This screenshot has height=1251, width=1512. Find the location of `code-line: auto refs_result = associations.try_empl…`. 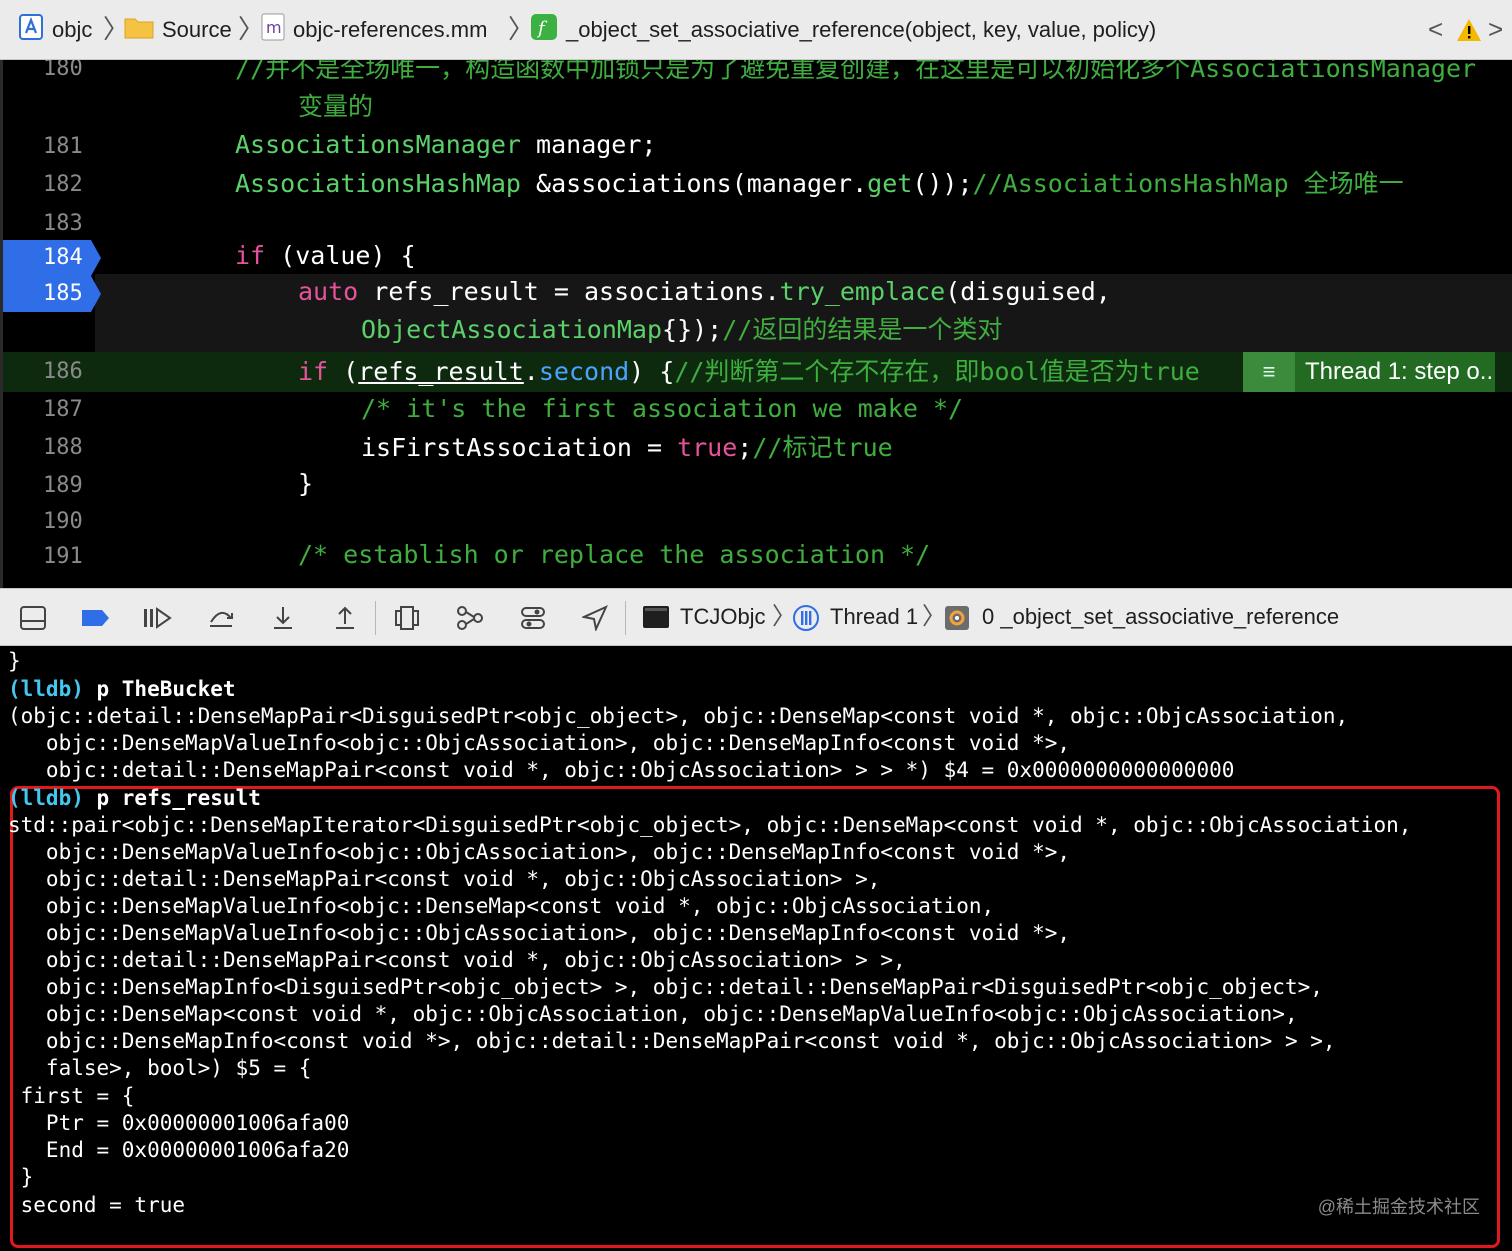

code-line: auto refs_result = associations.try_empl… is located at coordinates (704, 291).